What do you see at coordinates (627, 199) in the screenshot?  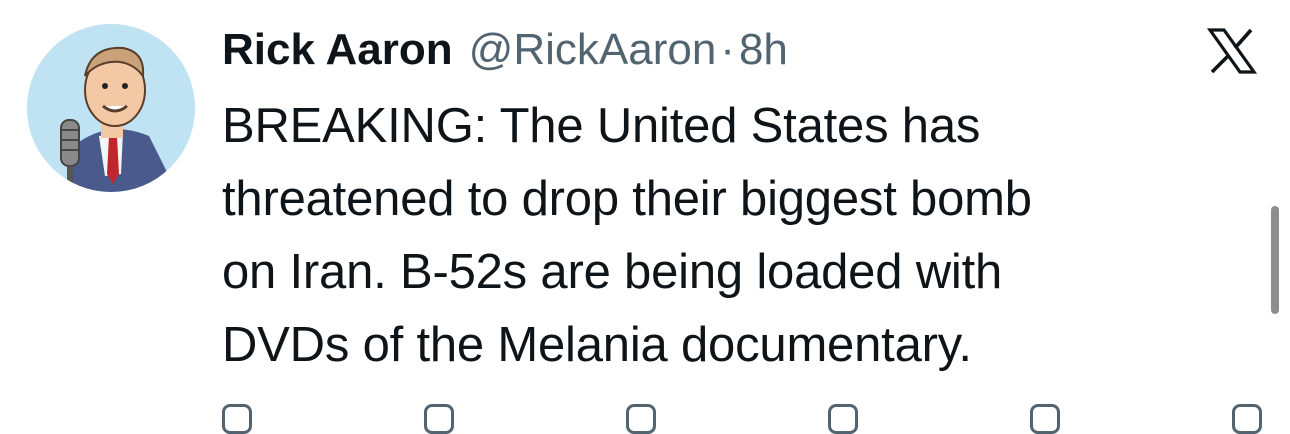 I see `tweet-text-line: threatened to drop their biggest bomb` at bounding box center [627, 199].